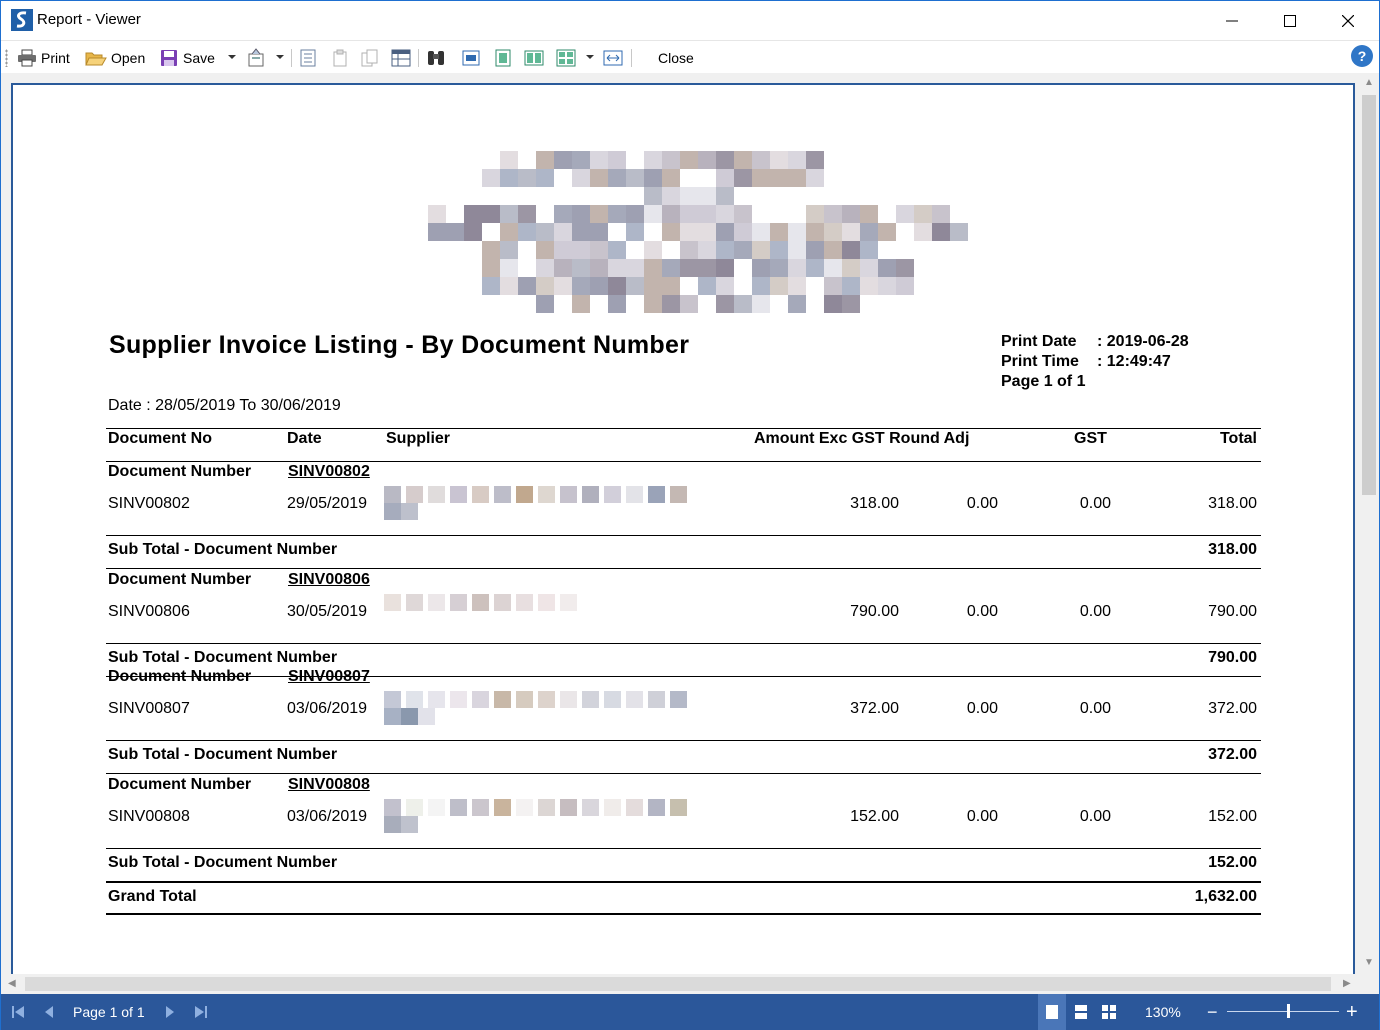 The width and height of the screenshot is (1380, 1030). What do you see at coordinates (152, 896) in the screenshot?
I see `grand-total-label: Grand Total` at bounding box center [152, 896].